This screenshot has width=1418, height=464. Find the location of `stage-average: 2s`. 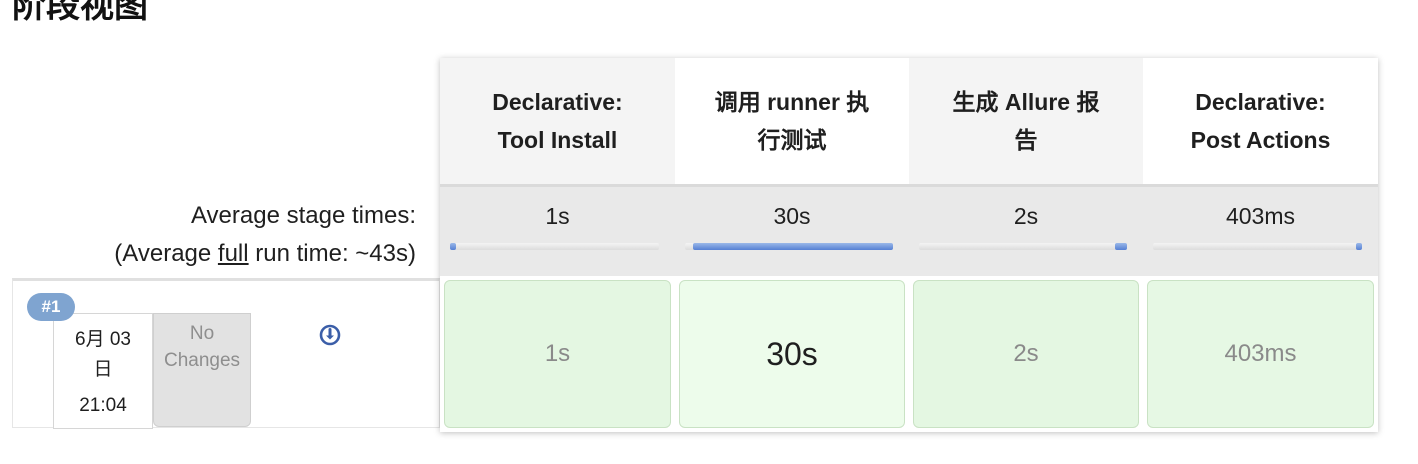

stage-average: 2s is located at coordinates (1026, 230).